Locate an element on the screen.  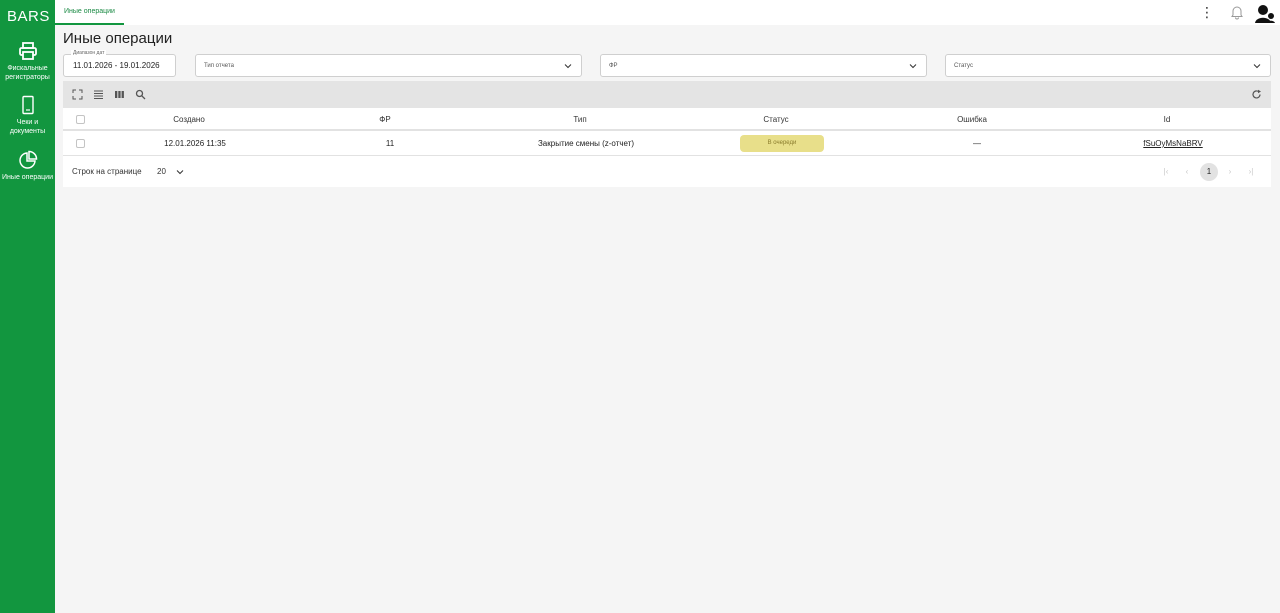
sidebar-item-receipts-documents: Чеки и документы is located at coordinates (27, 115).